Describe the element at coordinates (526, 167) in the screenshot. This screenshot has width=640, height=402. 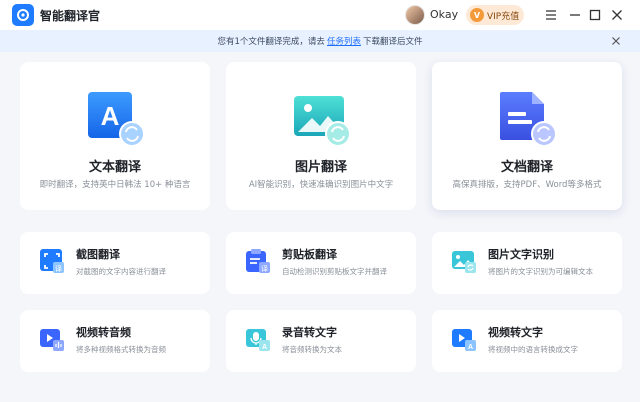
I see `card-title: 文档翻译` at that location.